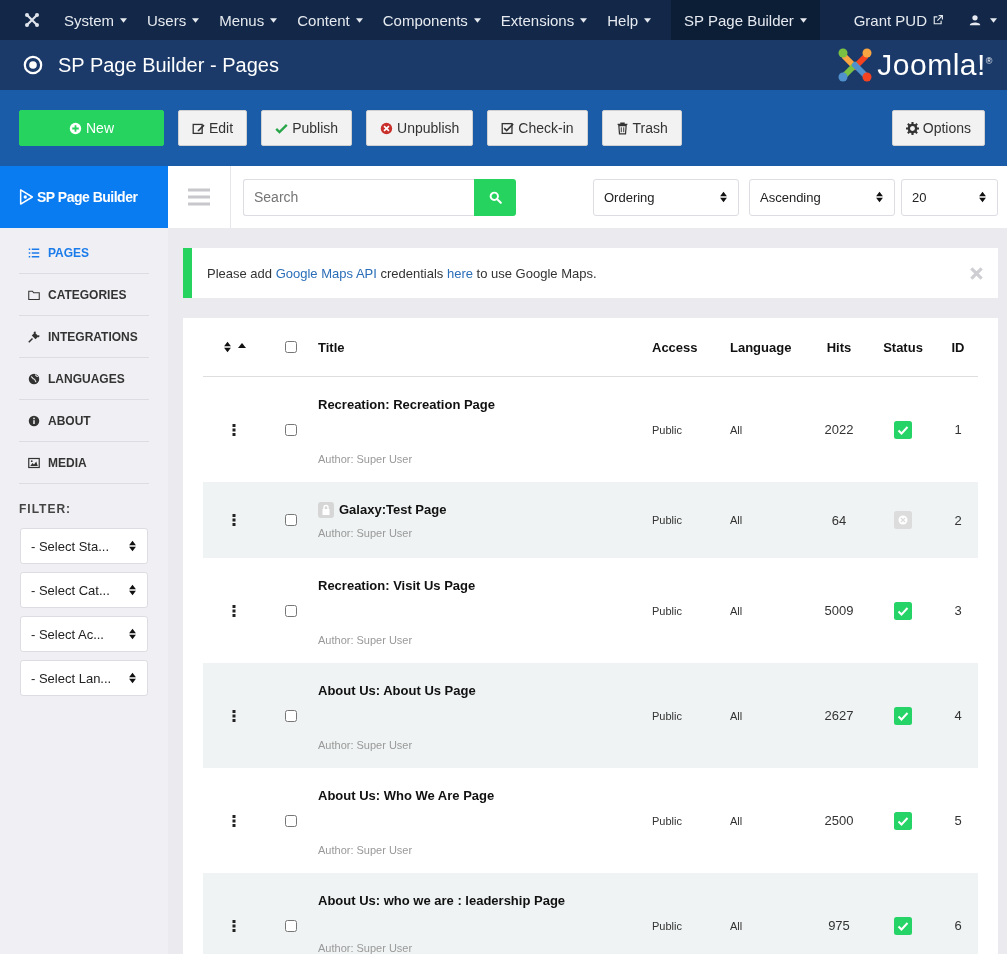  What do you see at coordinates (46, 509) in the screenshot?
I see `filter-label: FILTER:` at bounding box center [46, 509].